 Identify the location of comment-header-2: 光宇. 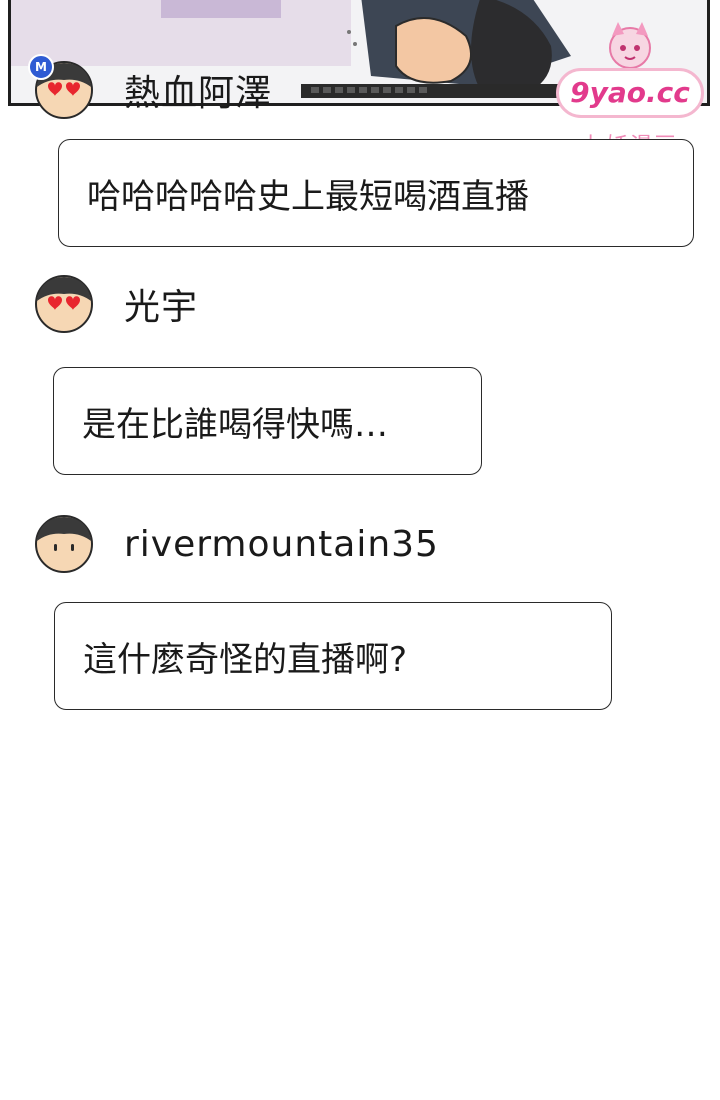
(116, 304).